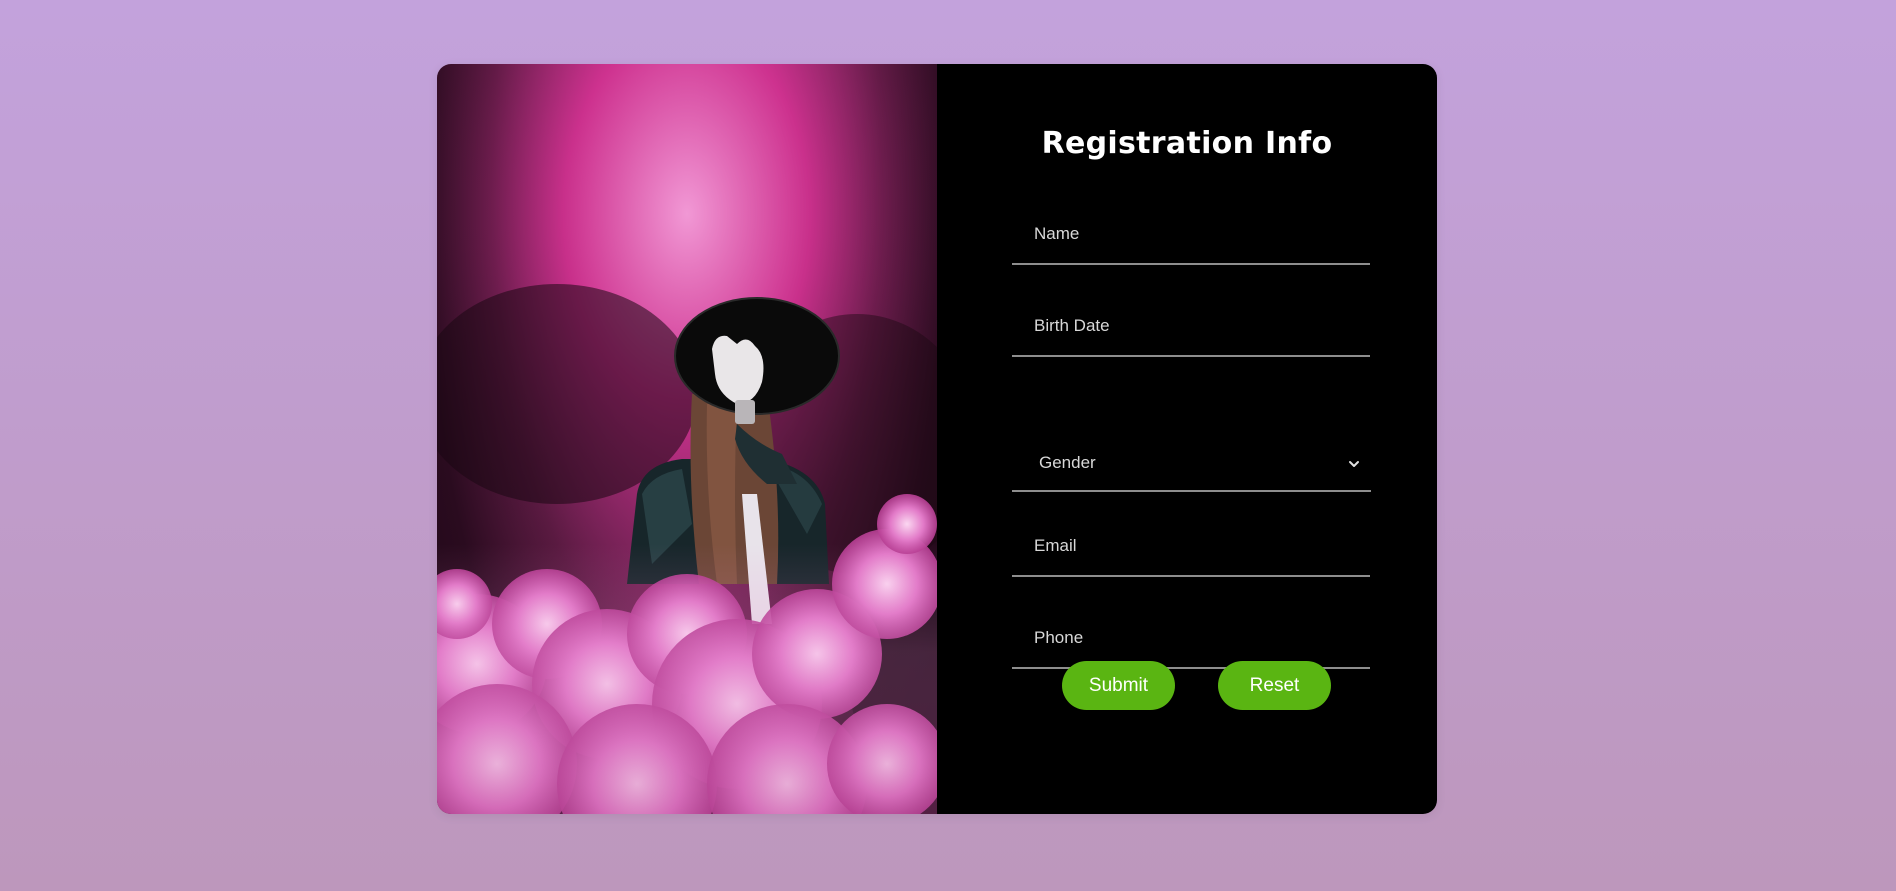 This screenshot has width=1896, height=891. What do you see at coordinates (1067, 462) in the screenshot?
I see `gender-select-value: Gender` at bounding box center [1067, 462].